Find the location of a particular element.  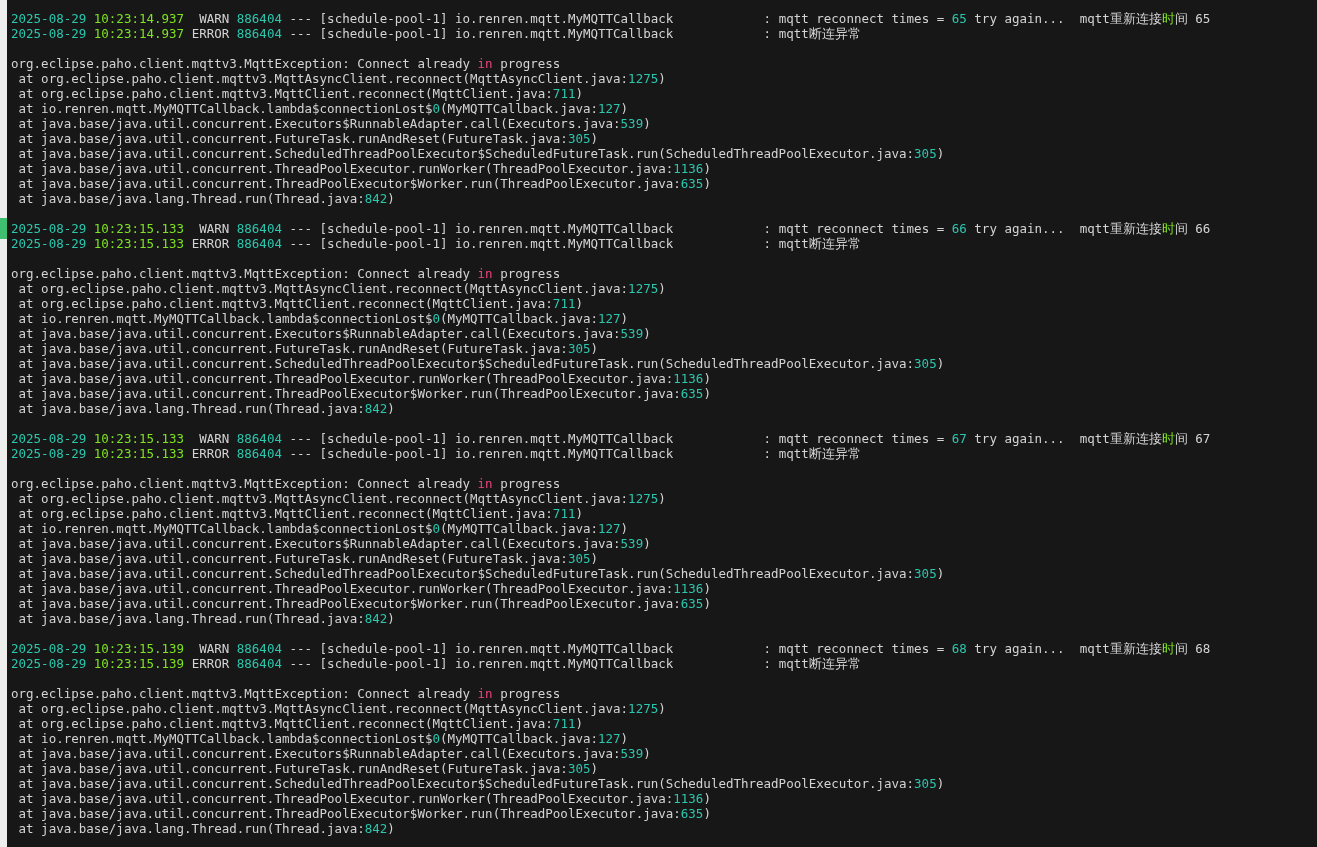

log-line: 2025-08-29 10:23:15.133 WARN 886404 --- [schedule-pool-1] io.renren.mqtt.MyMQTTCallback : mqtt reconnect times = 67 try again... mqtt重新连接时间 67 is located at coordinates (611, 438).